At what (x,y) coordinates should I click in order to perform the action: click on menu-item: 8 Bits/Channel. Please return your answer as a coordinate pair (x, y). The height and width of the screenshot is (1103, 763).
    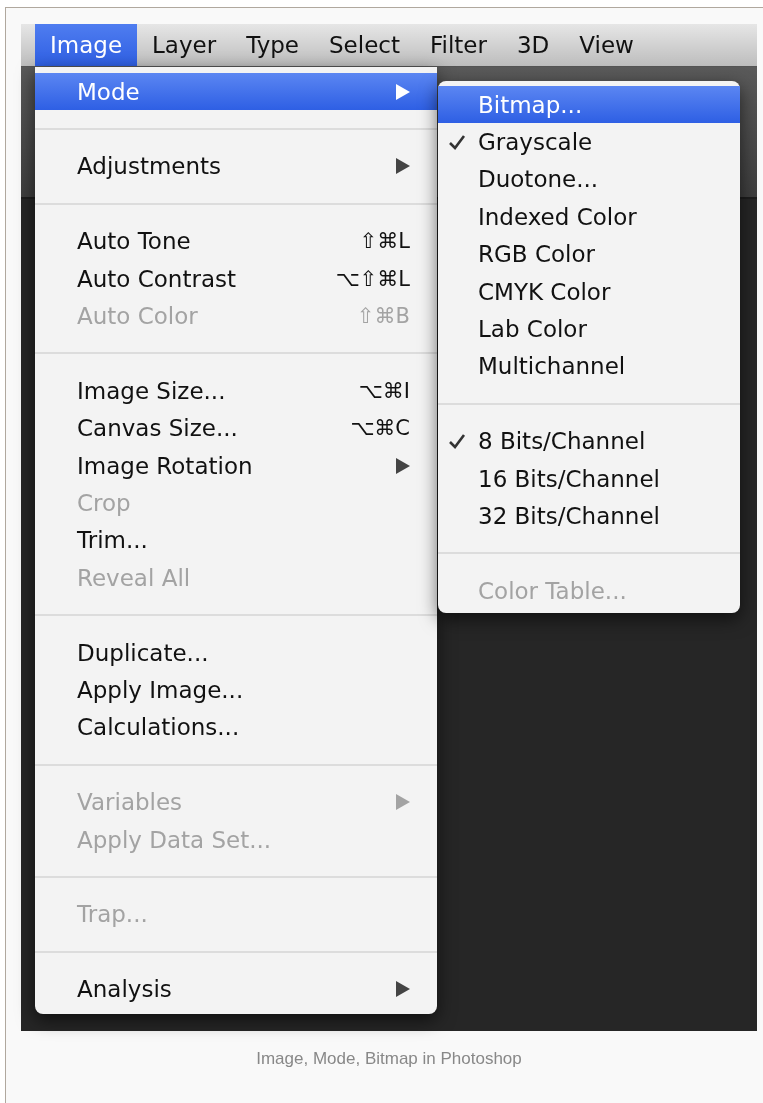
    Looking at the image, I should click on (589, 441).